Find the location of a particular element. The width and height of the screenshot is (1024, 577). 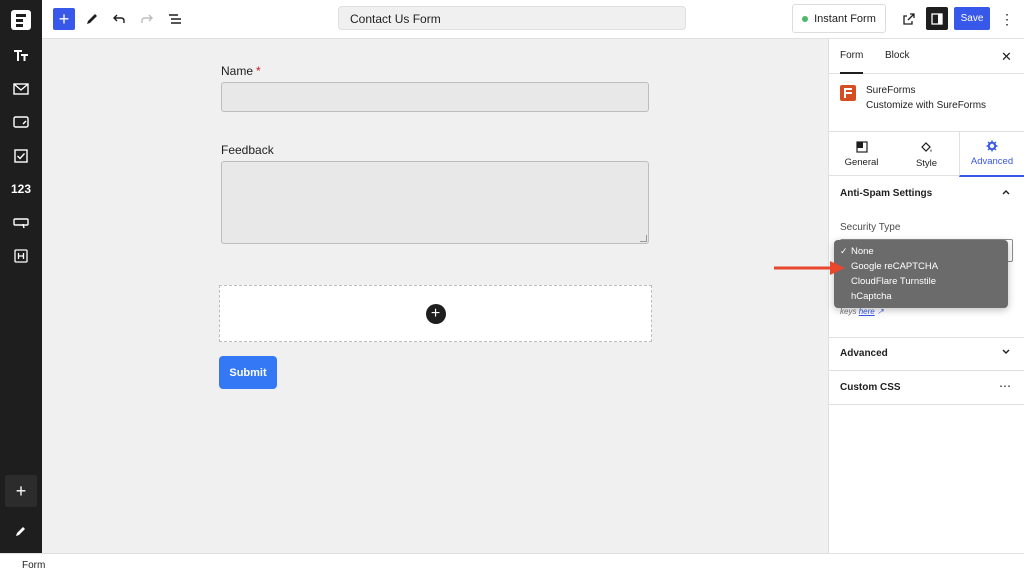

more-vertical-icon: ⋮ is located at coordinates (1007, 18).